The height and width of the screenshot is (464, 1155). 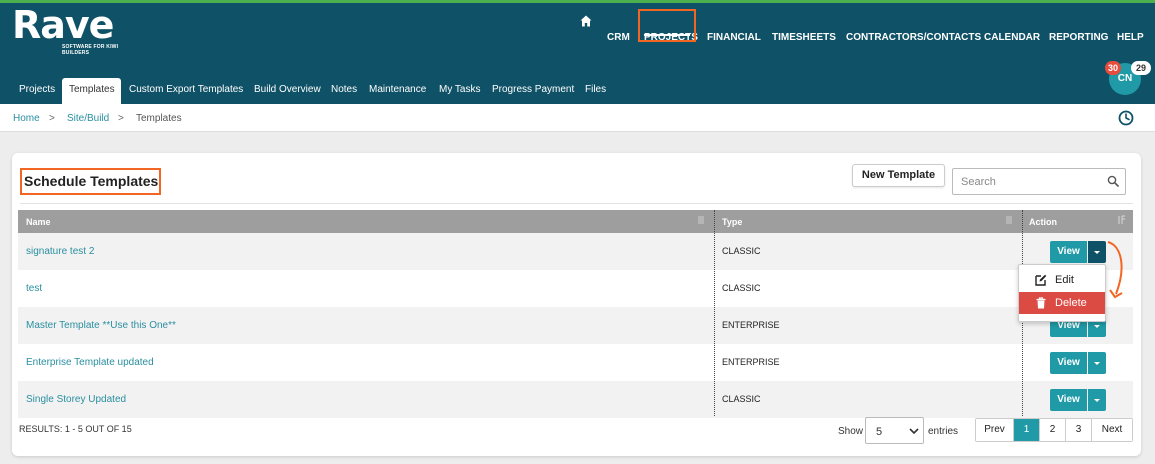 What do you see at coordinates (667, 25) in the screenshot?
I see `highlight-box-projects` at bounding box center [667, 25].